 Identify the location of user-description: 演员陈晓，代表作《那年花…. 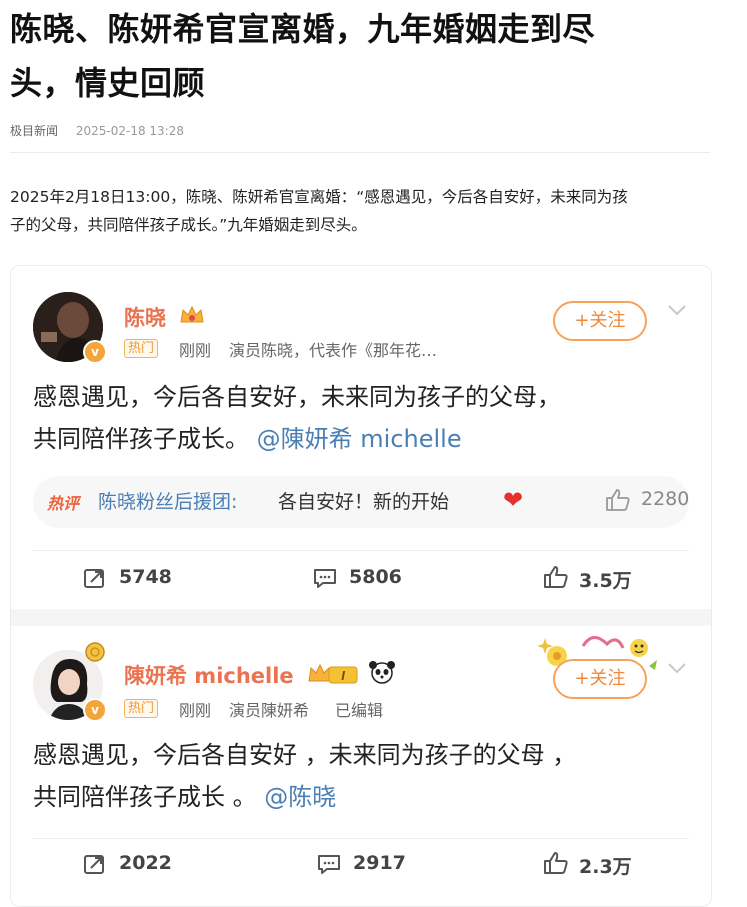
(333, 350).